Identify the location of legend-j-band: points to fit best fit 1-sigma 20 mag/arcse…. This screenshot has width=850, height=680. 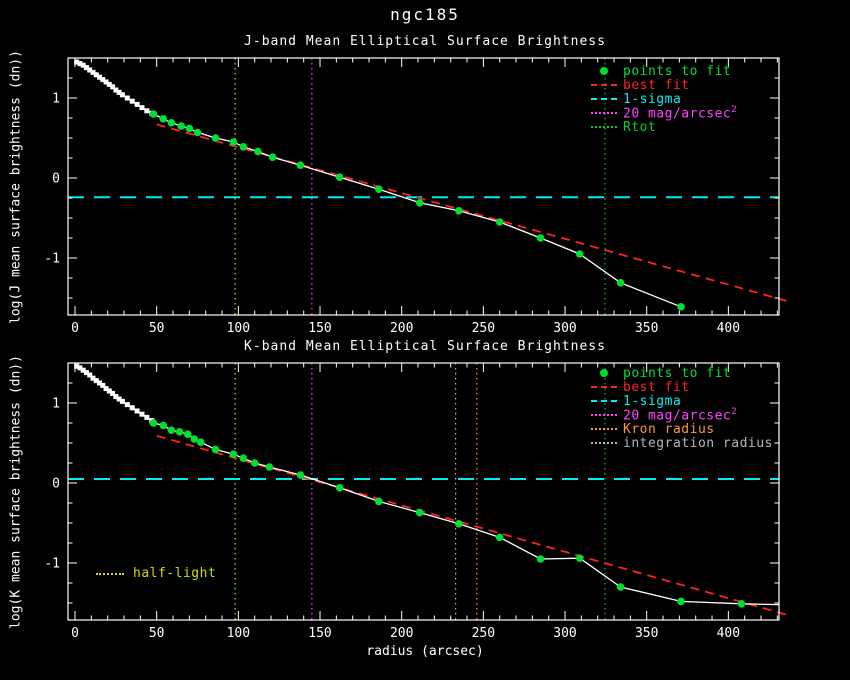
(664, 99).